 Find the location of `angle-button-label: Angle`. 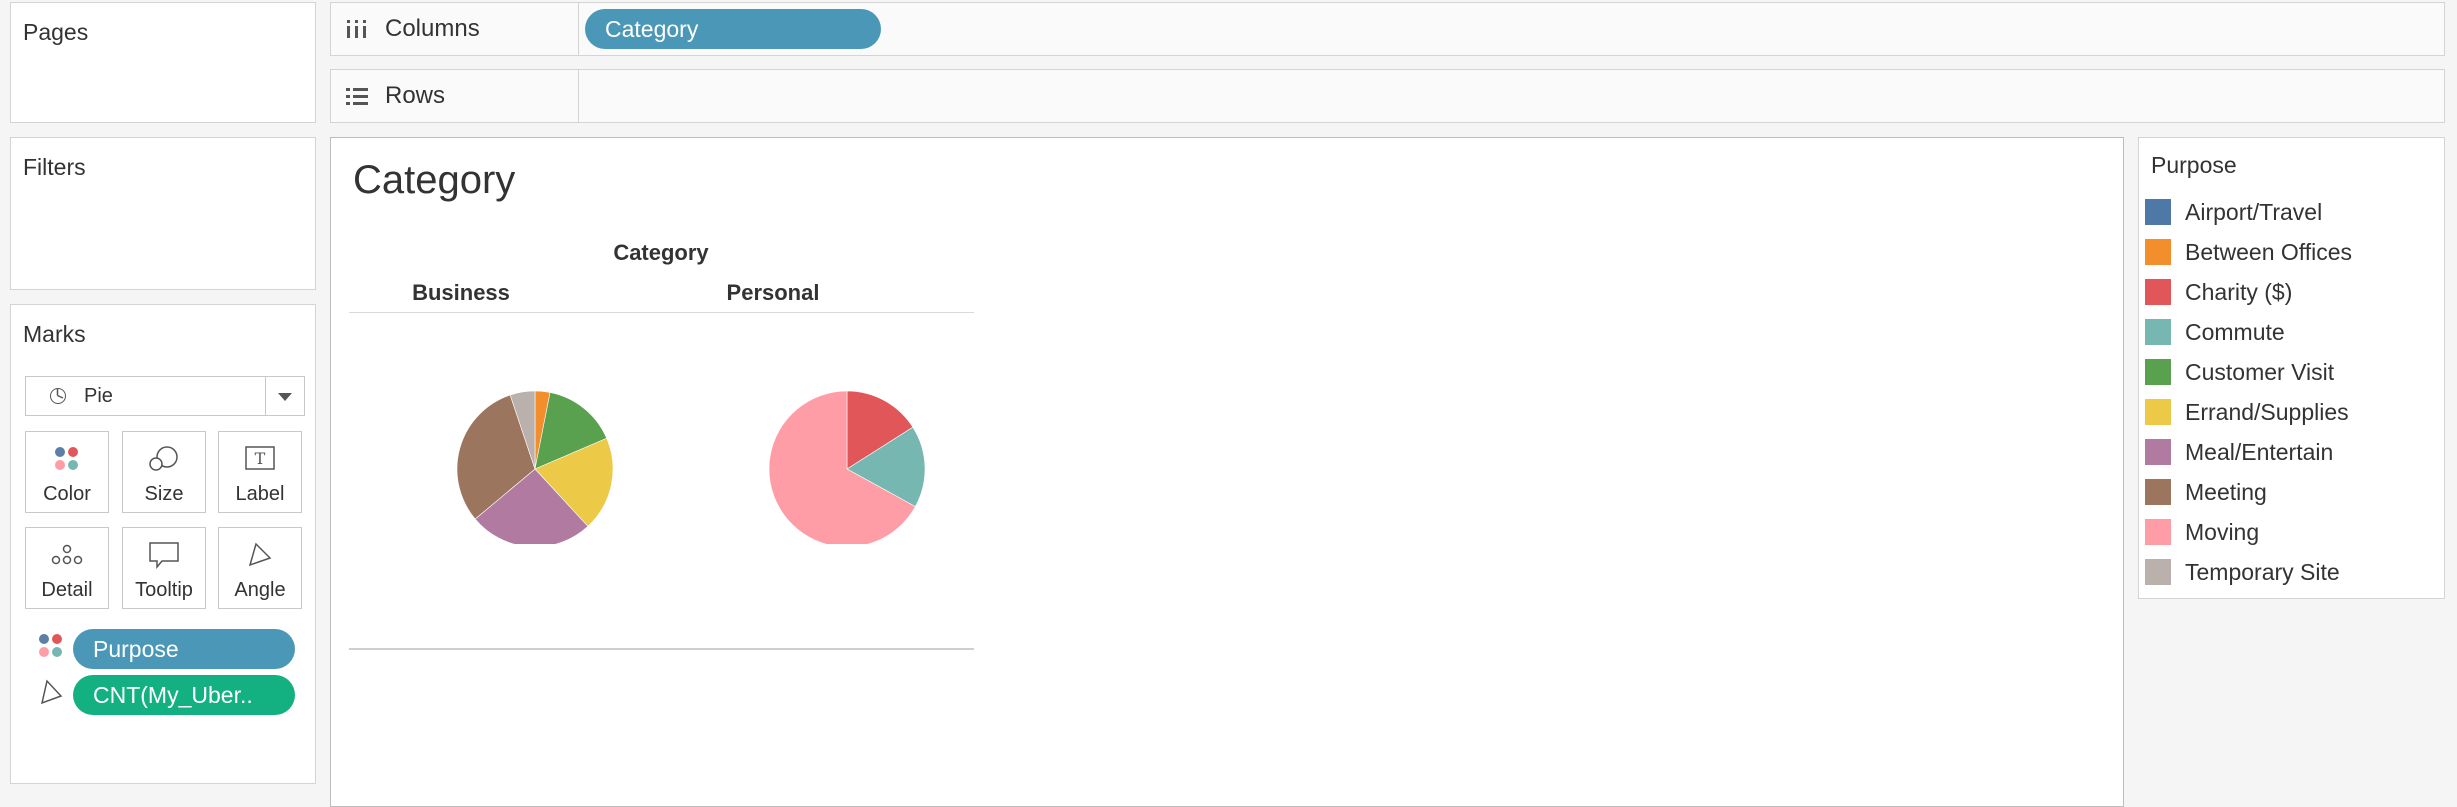

angle-button-label: Angle is located at coordinates (260, 590).